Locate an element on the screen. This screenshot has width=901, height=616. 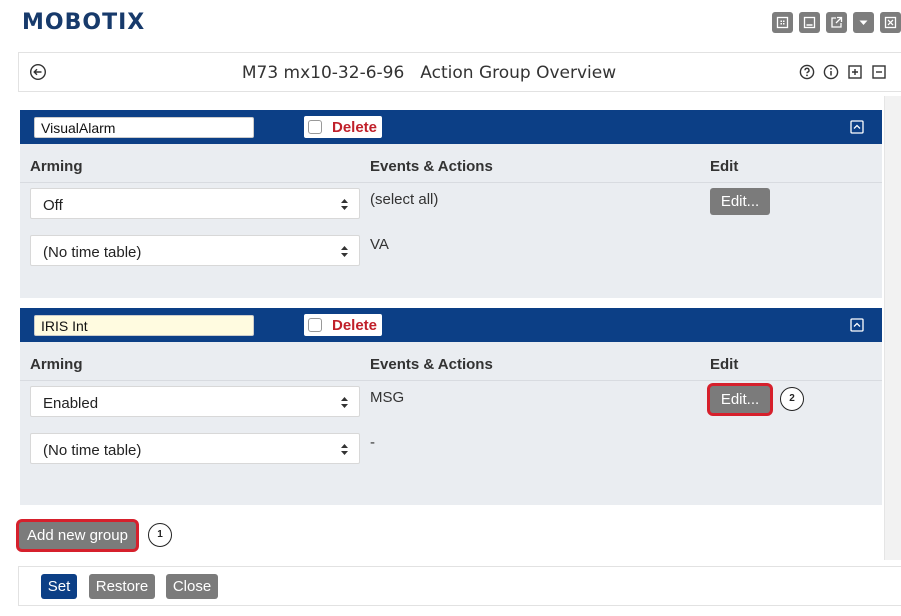
expand-all-icon is located at coordinates (855, 72).